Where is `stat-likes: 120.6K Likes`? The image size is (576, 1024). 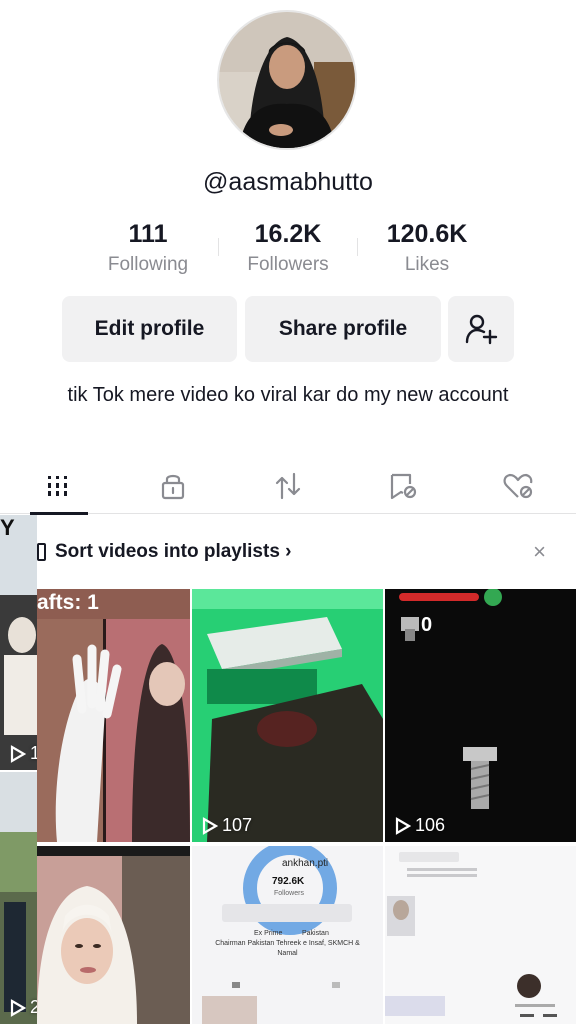 stat-likes: 120.6K Likes is located at coordinates (427, 247).